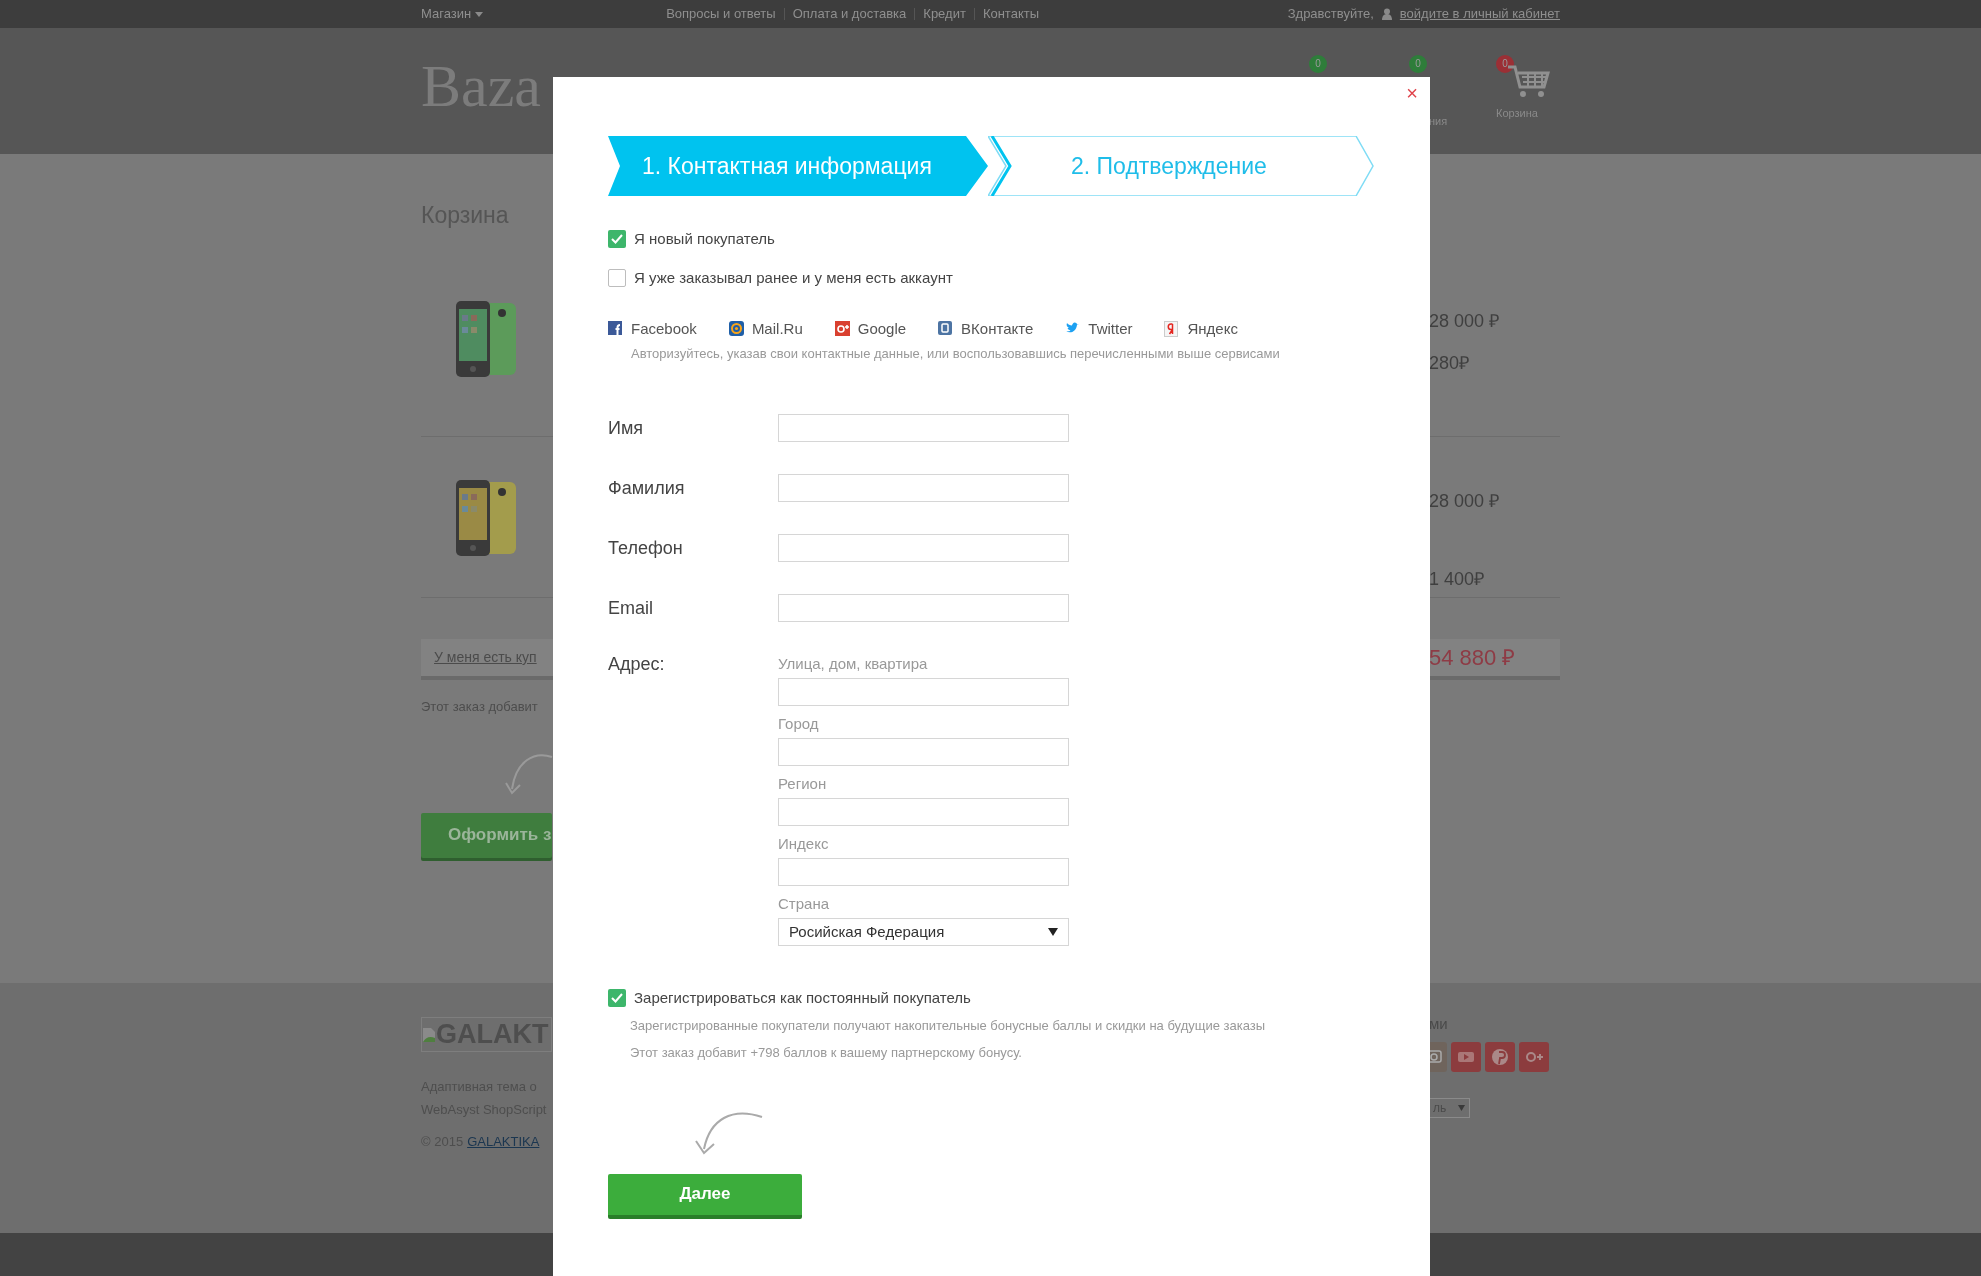 Image resolution: width=1981 pixels, height=1276 pixels. Describe the element at coordinates (1172, 329) in the screenshot. I see `yandex-icon` at that location.